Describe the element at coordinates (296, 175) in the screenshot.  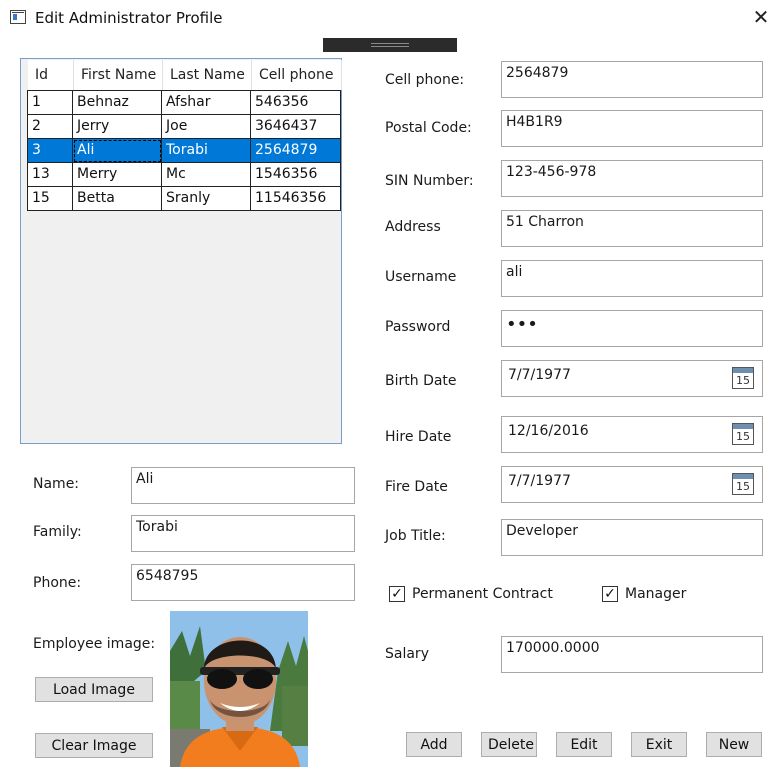
I see `cell-cell-phone: 1546356` at that location.